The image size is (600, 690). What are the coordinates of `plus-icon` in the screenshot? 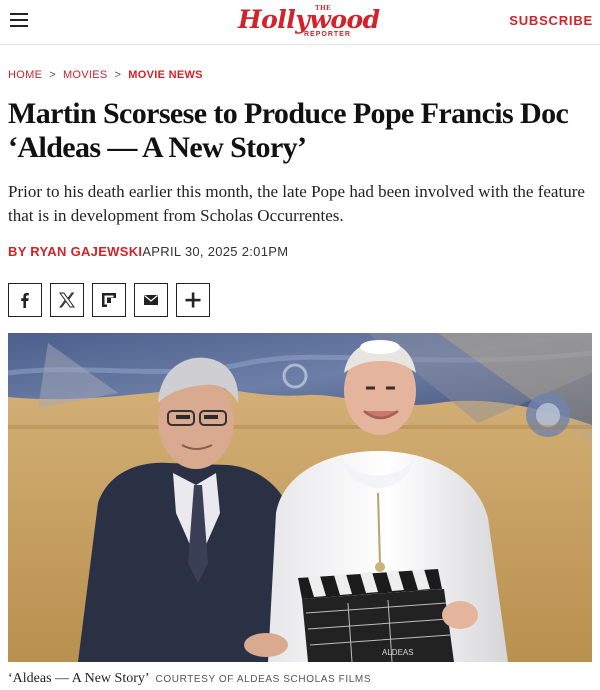 It's located at (193, 300).